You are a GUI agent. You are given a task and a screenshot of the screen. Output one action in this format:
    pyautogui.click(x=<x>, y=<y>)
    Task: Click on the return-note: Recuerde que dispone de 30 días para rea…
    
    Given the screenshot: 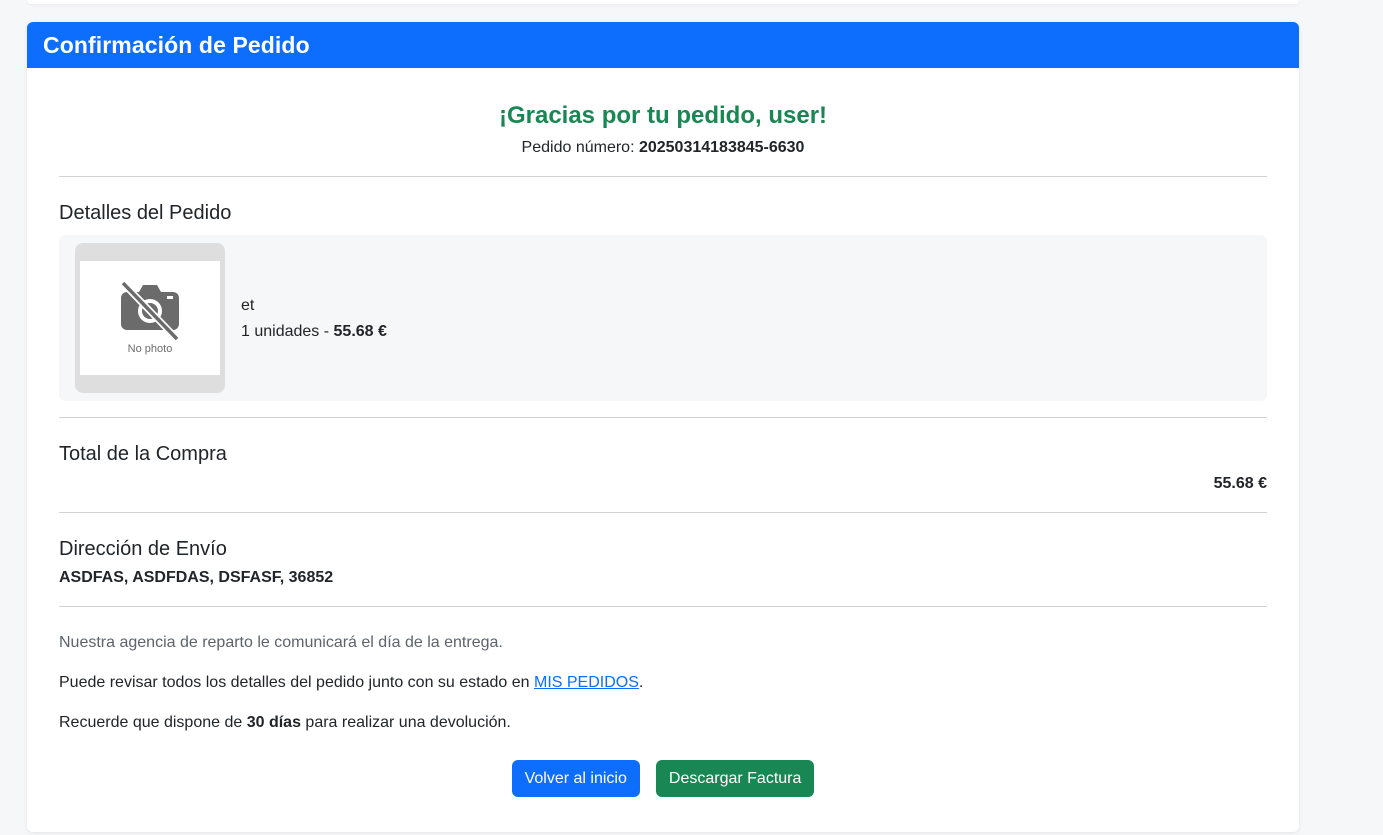 What is the action you would take?
    pyautogui.click(x=663, y=723)
    